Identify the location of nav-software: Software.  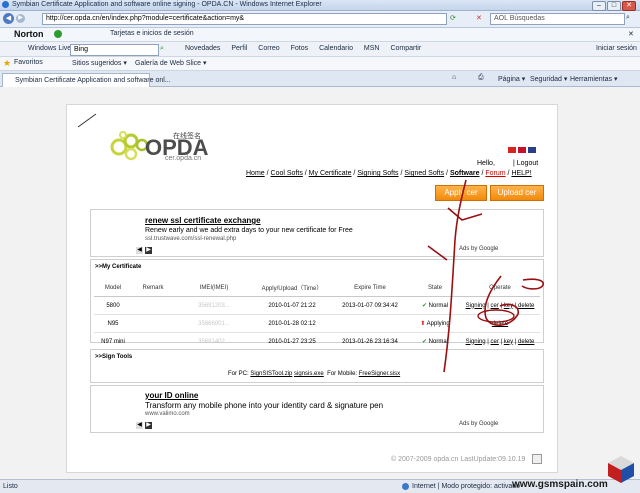
(465, 173).